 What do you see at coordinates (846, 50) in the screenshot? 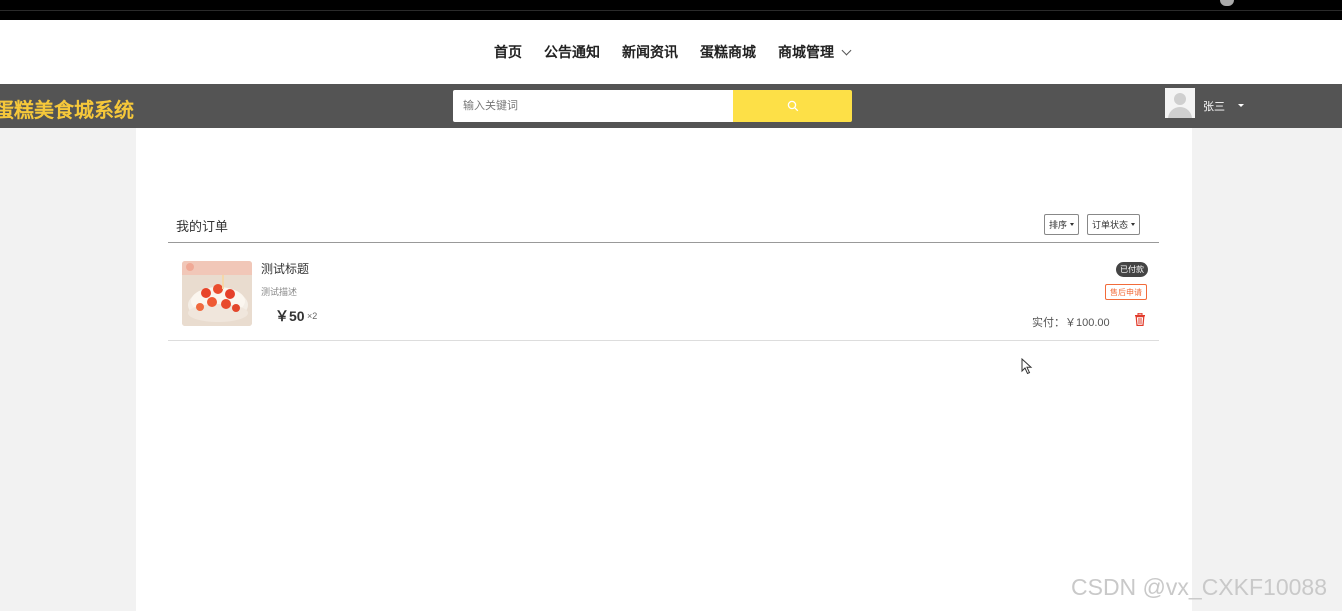
I see `chevron-down-icon` at bounding box center [846, 50].